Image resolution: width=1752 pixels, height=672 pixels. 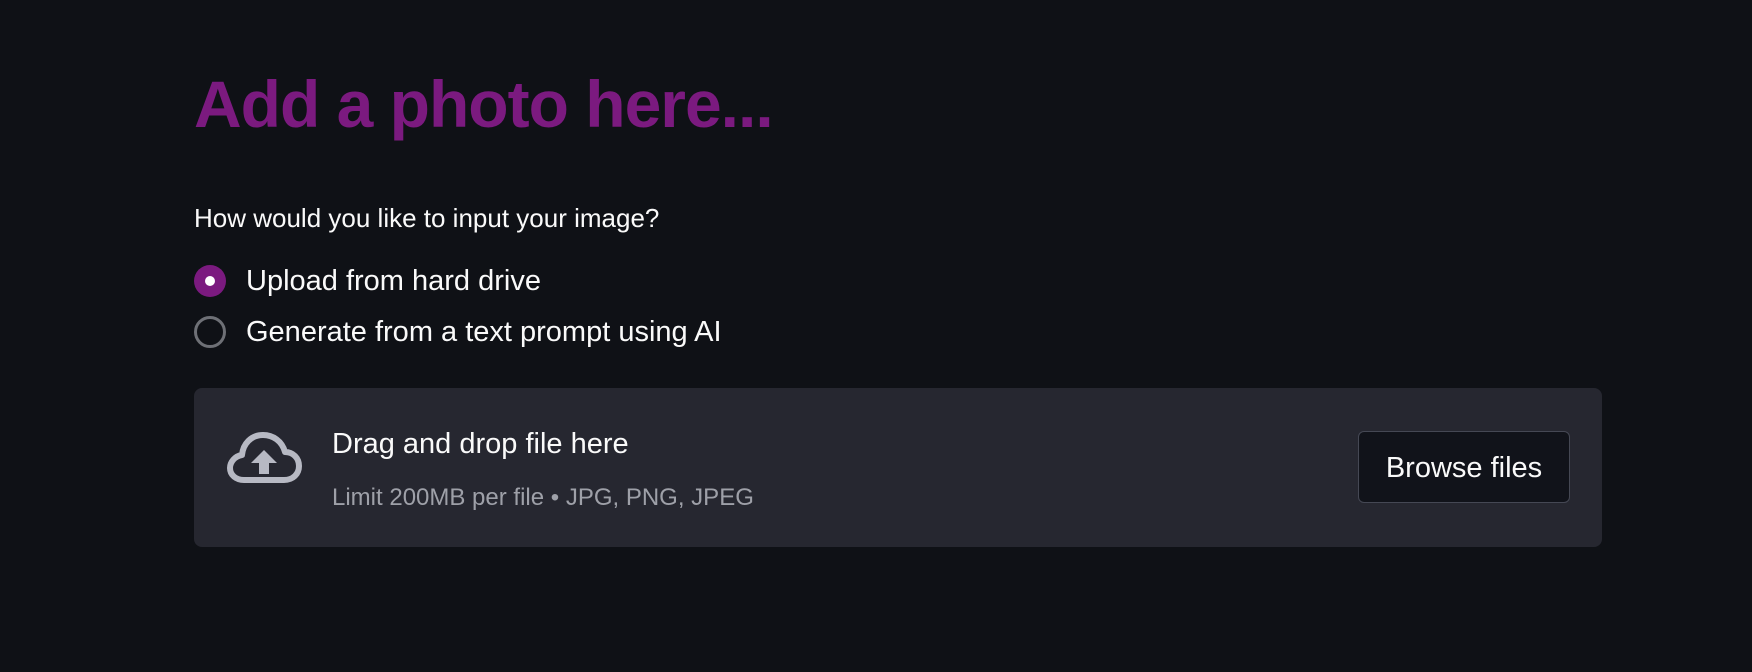 What do you see at coordinates (393, 281) in the screenshot?
I see `radio-label-upload: Upload from hard drive` at bounding box center [393, 281].